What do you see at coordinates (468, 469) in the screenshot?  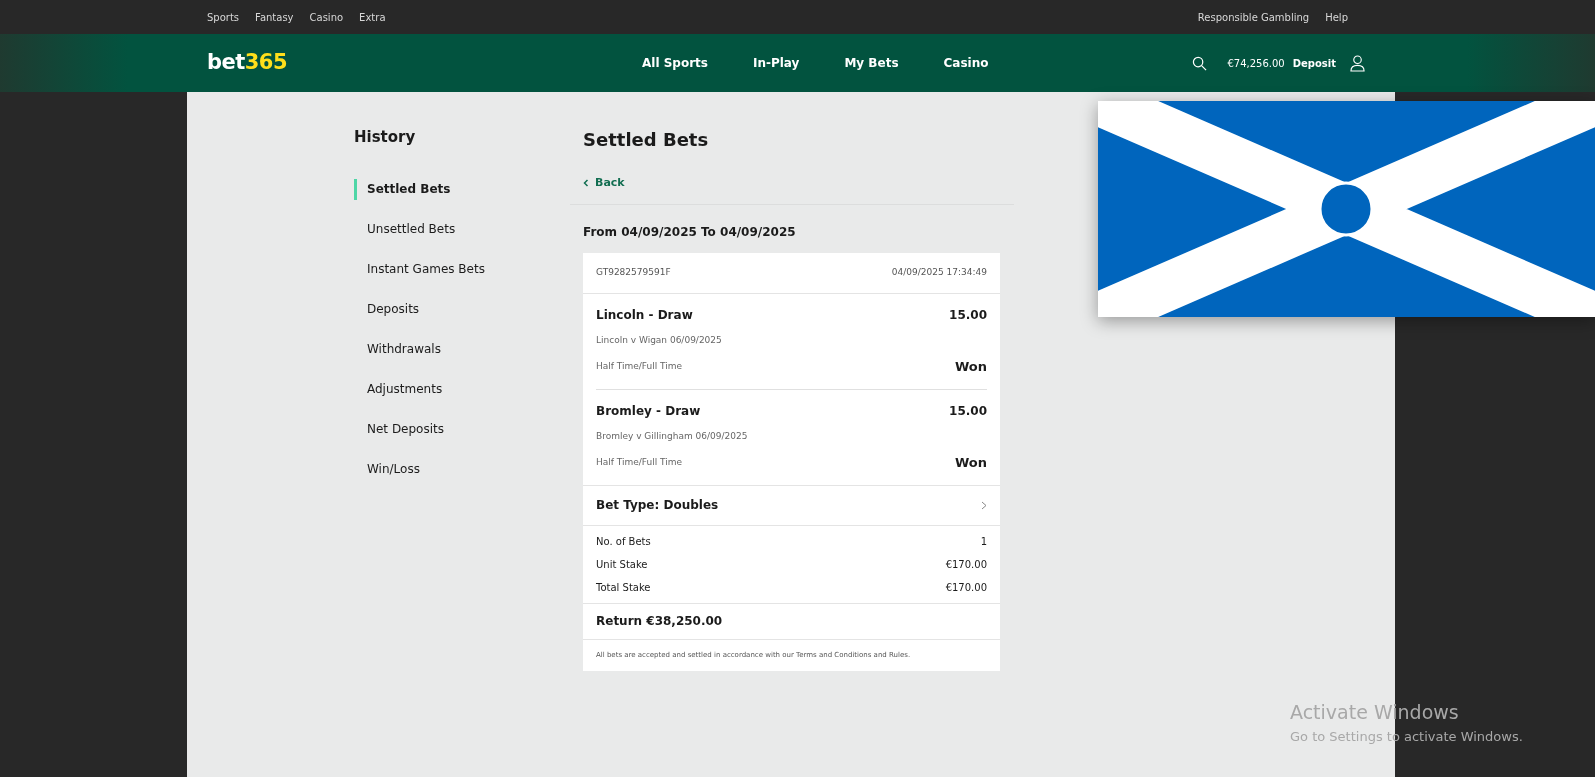 I see `sidebar-item: Win/Loss` at bounding box center [468, 469].